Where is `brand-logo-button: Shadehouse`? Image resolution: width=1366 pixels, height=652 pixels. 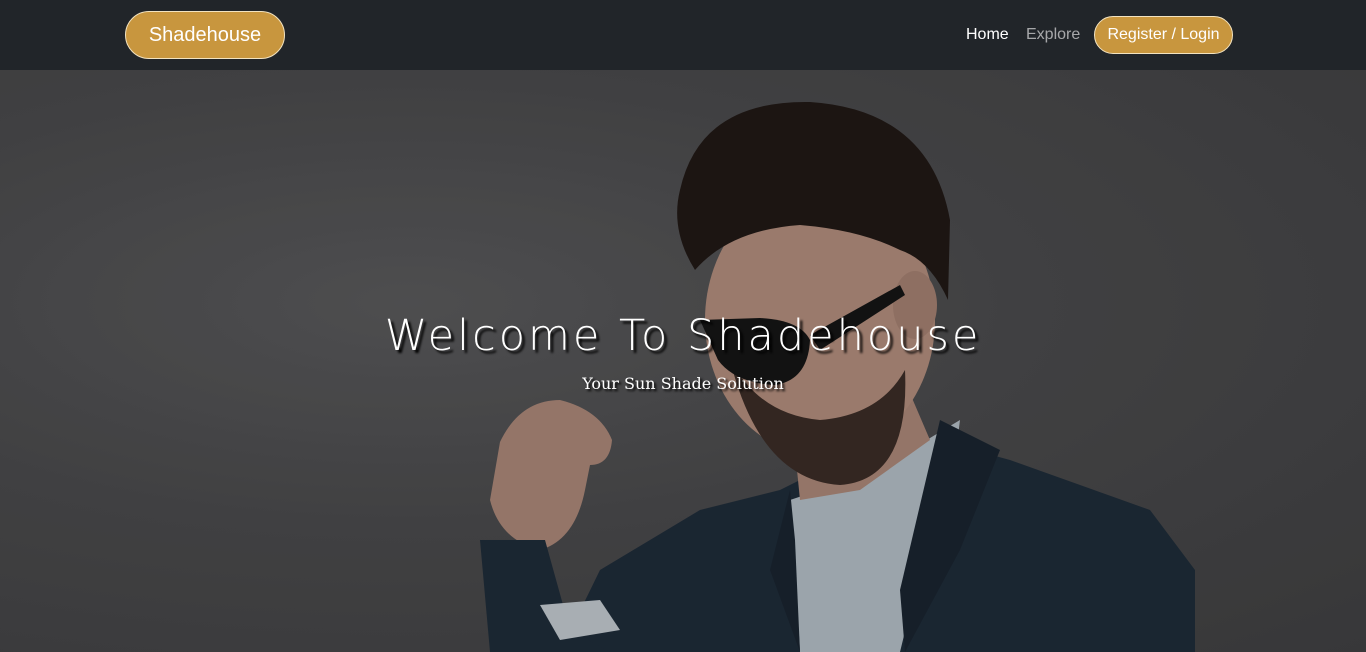
brand-logo-button: Shadehouse is located at coordinates (205, 35).